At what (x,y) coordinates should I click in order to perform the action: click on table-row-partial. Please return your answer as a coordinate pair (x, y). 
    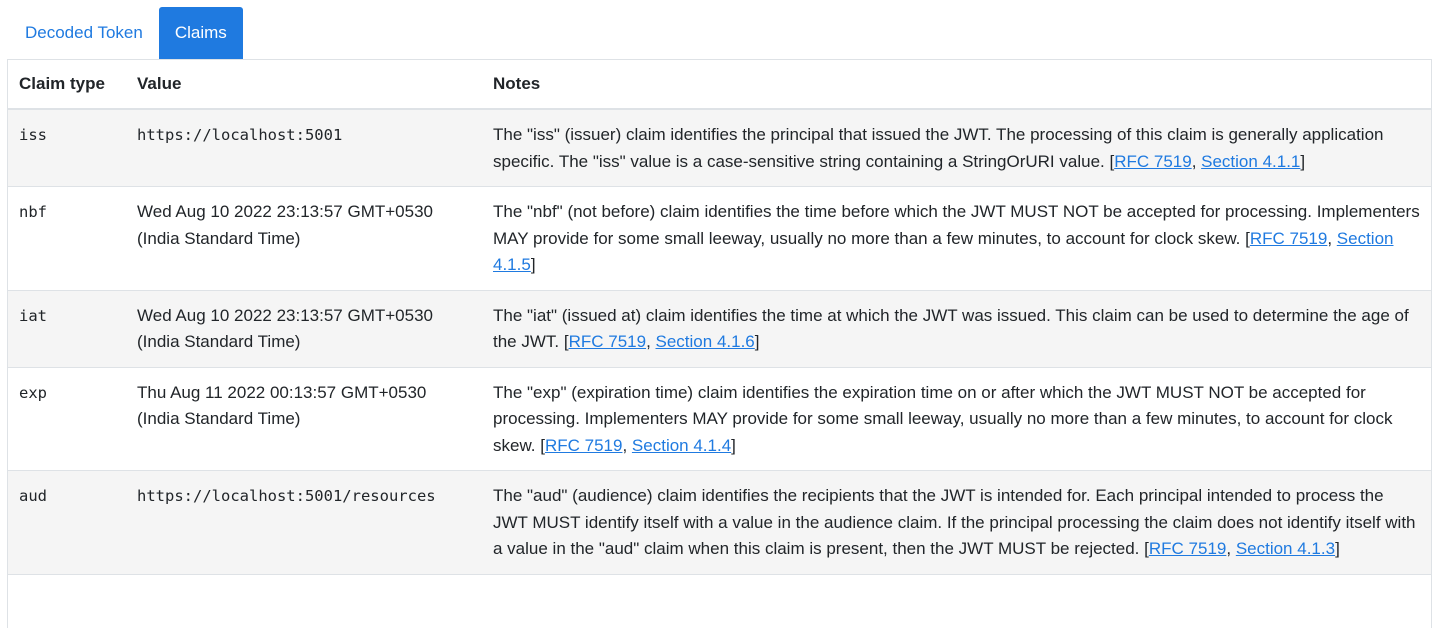
    Looking at the image, I should click on (719, 584).